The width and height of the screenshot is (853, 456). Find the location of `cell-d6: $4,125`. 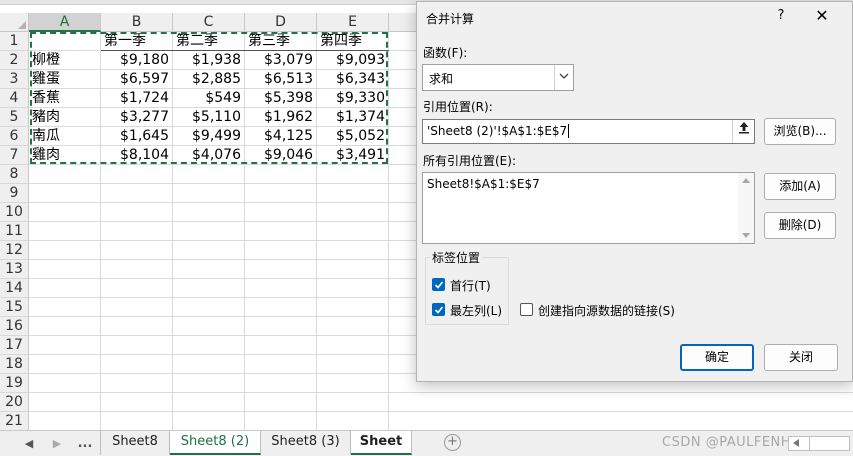

cell-d6: $4,125 is located at coordinates (281, 136).